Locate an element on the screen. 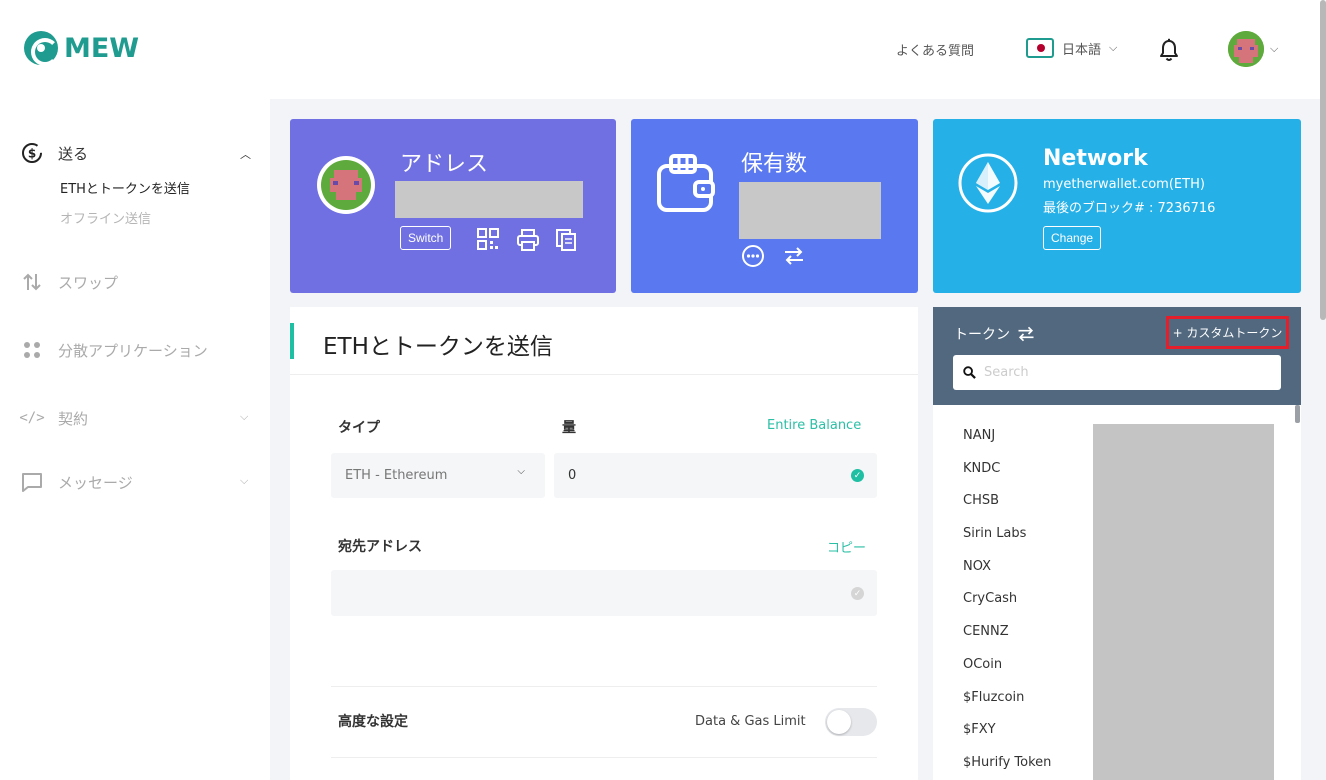 The height and width of the screenshot is (780, 1326). token-item: NOX is located at coordinates (1007, 572).